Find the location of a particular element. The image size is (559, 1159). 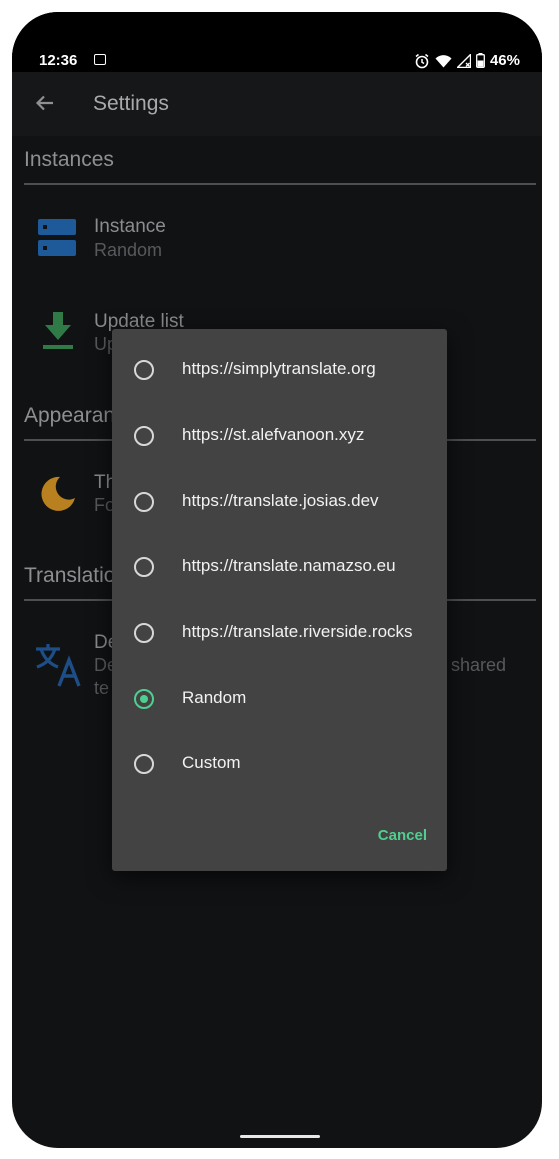

instance-option: https://translate.riverside.rocks is located at coordinates (279, 633).